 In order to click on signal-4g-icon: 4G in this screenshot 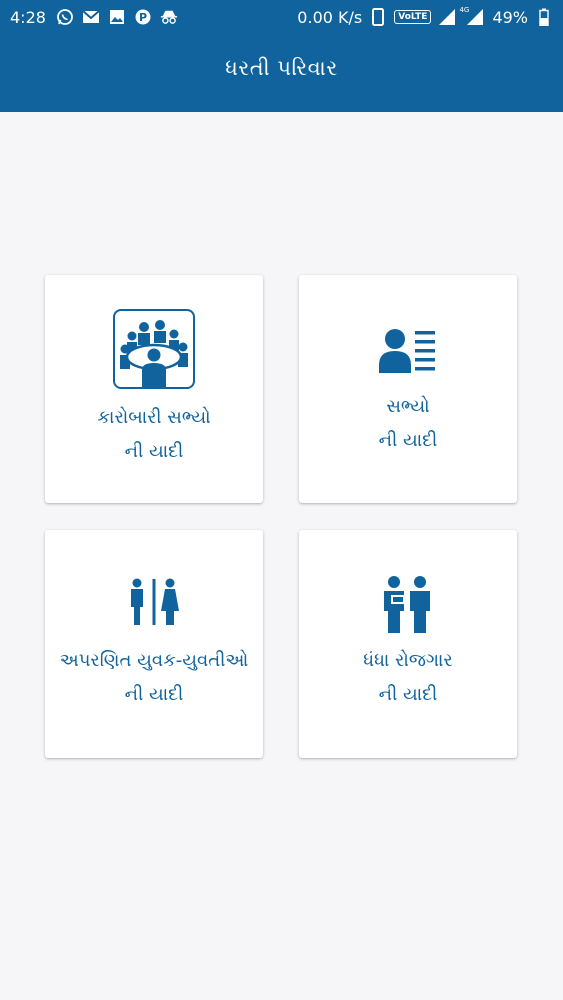, I will do `click(472, 16)`.